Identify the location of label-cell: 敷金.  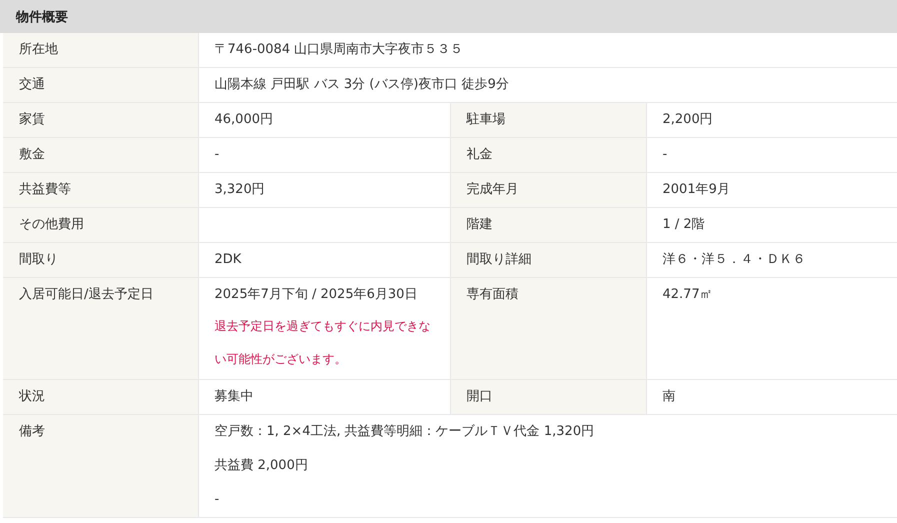
(100, 155).